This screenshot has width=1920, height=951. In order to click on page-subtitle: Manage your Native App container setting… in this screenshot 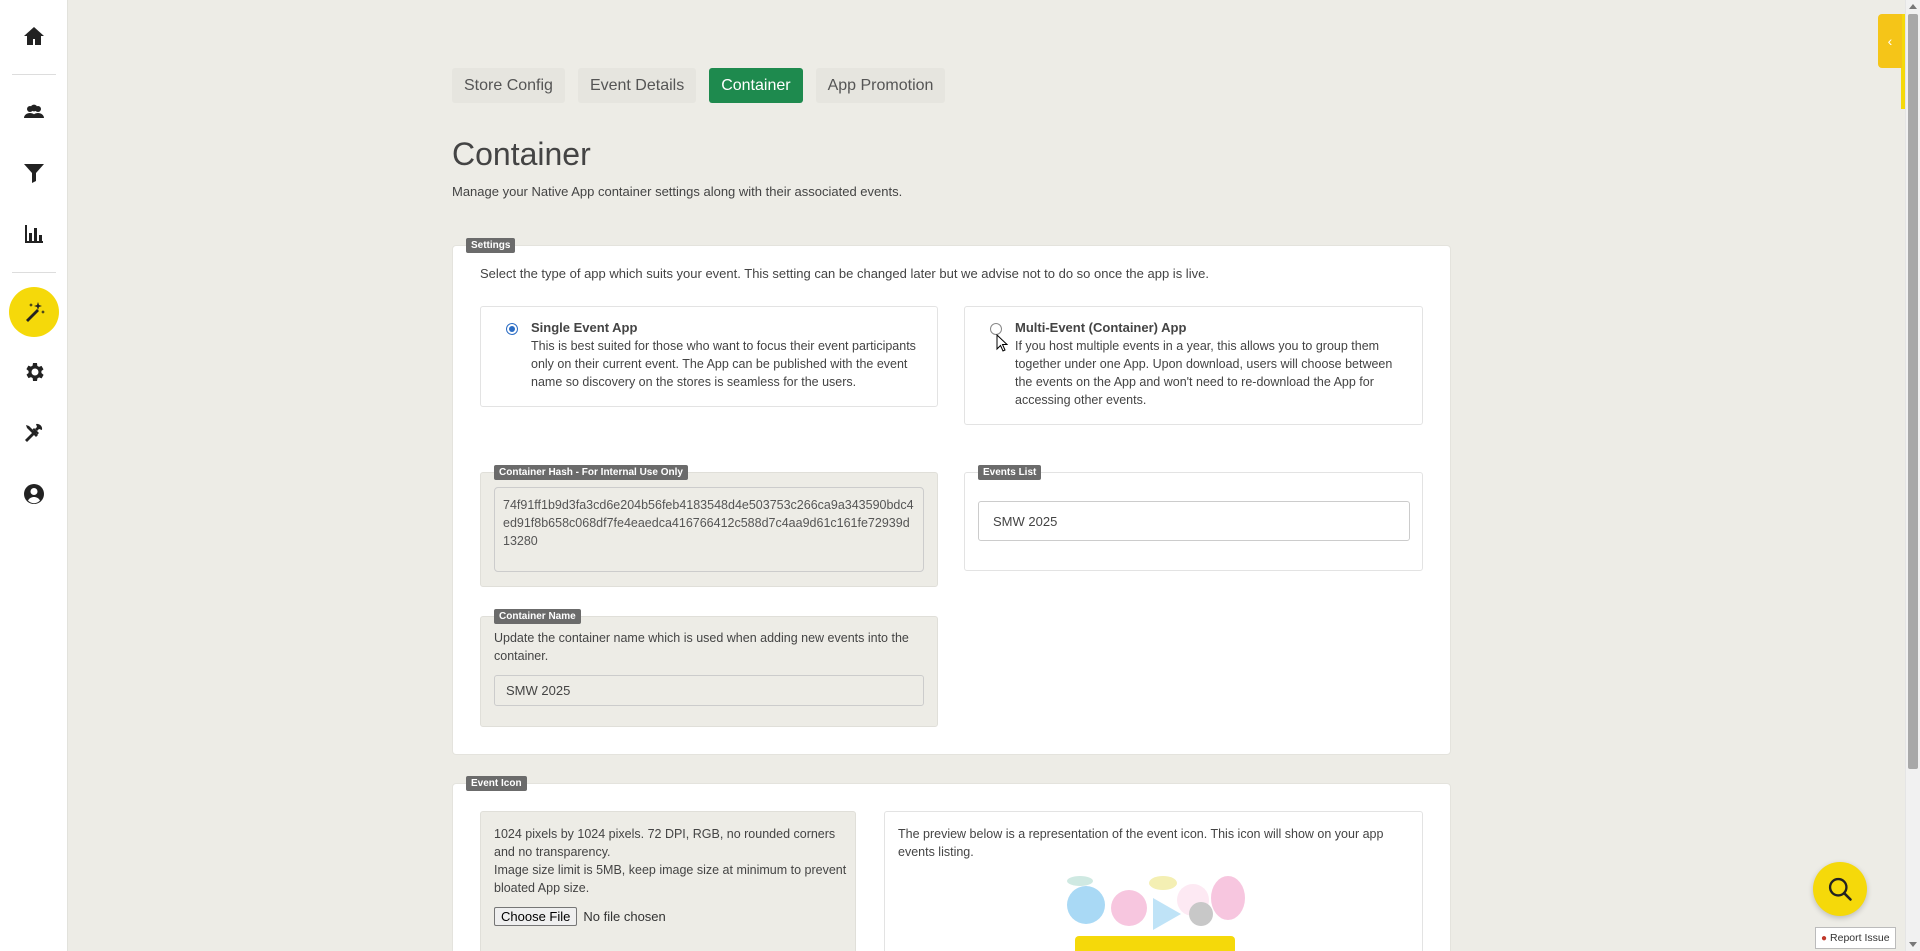, I will do `click(677, 191)`.